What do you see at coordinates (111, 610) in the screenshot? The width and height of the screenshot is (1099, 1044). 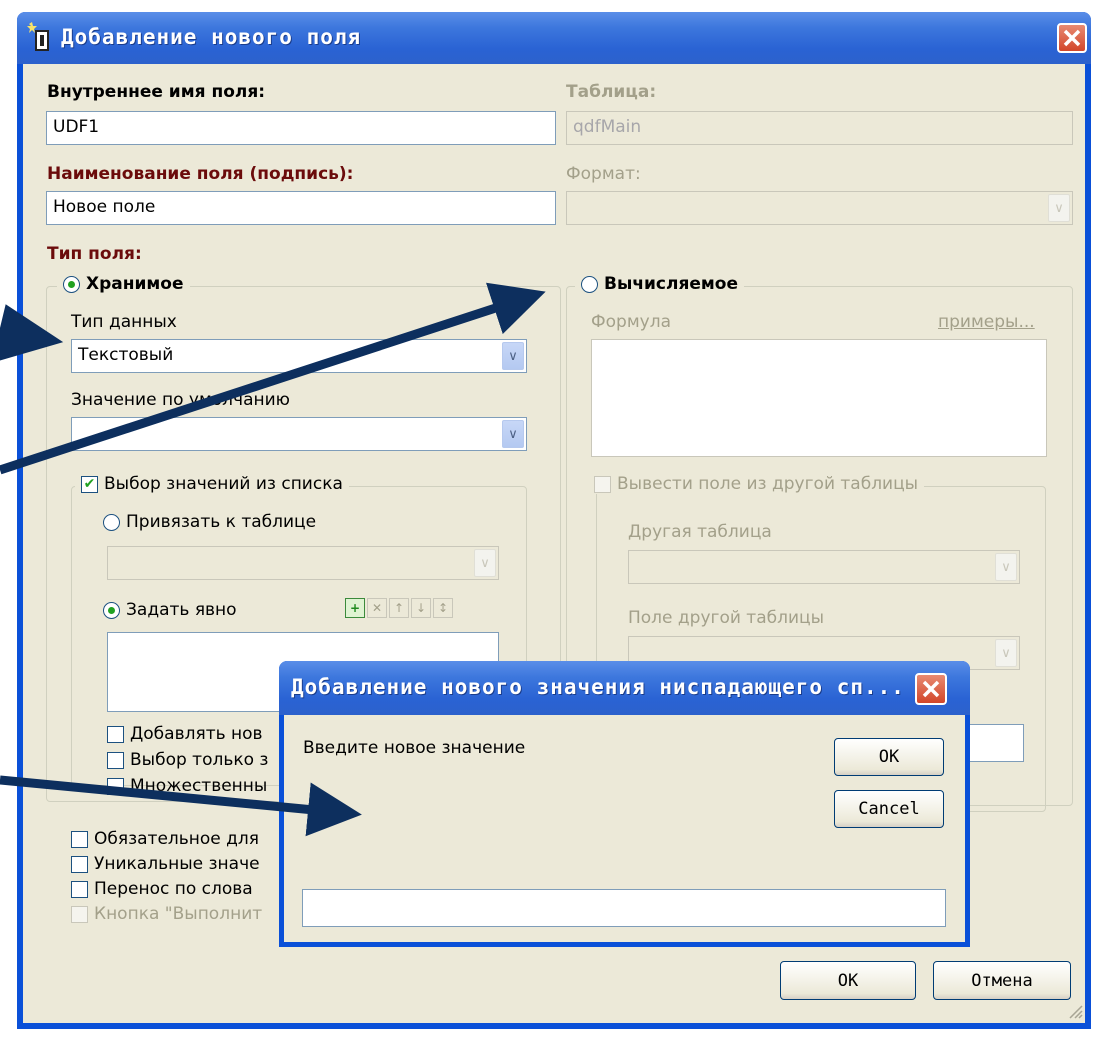 I see `explicit-radio-indicator` at bounding box center [111, 610].